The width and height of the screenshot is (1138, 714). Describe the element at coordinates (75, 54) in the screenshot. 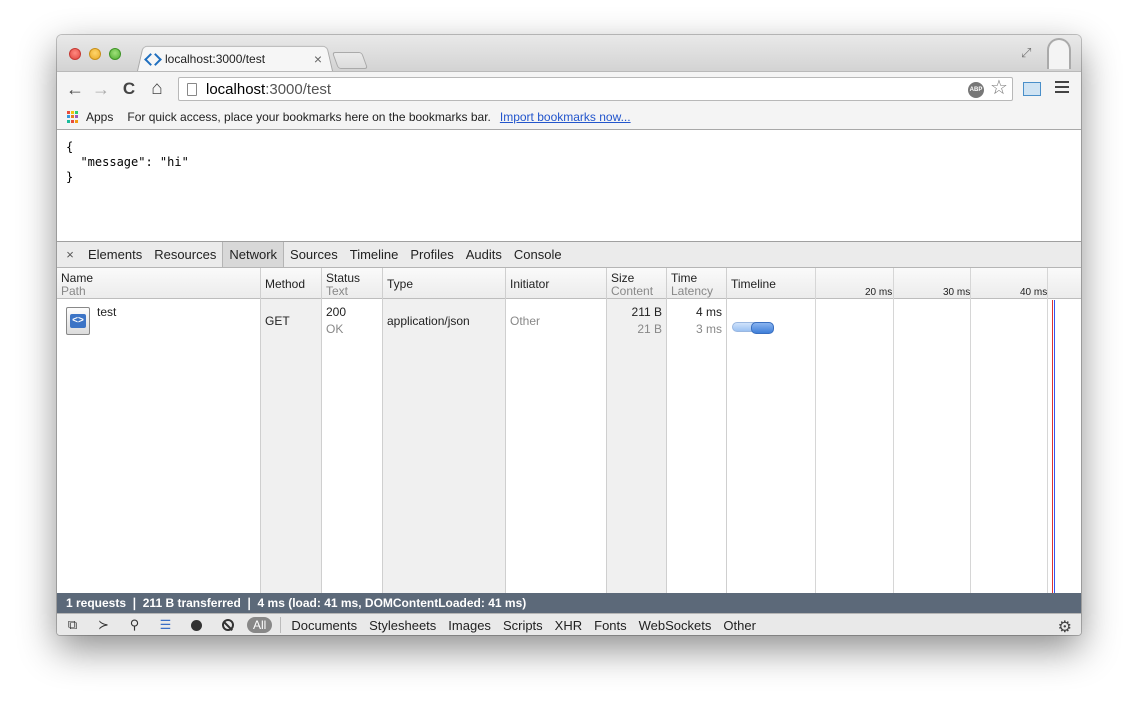

I see `window-close-button` at that location.